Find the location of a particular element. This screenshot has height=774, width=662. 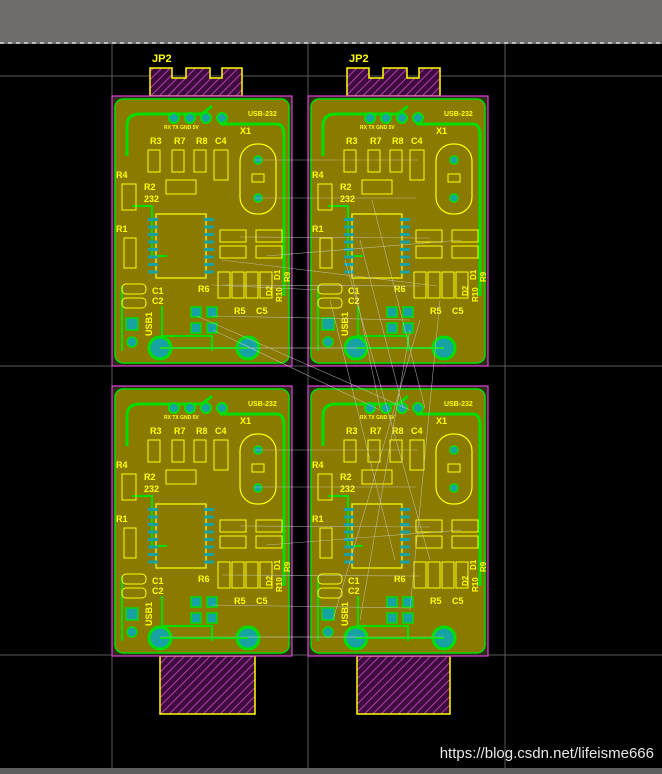

label-c2: C2 is located at coordinates (158, 591).